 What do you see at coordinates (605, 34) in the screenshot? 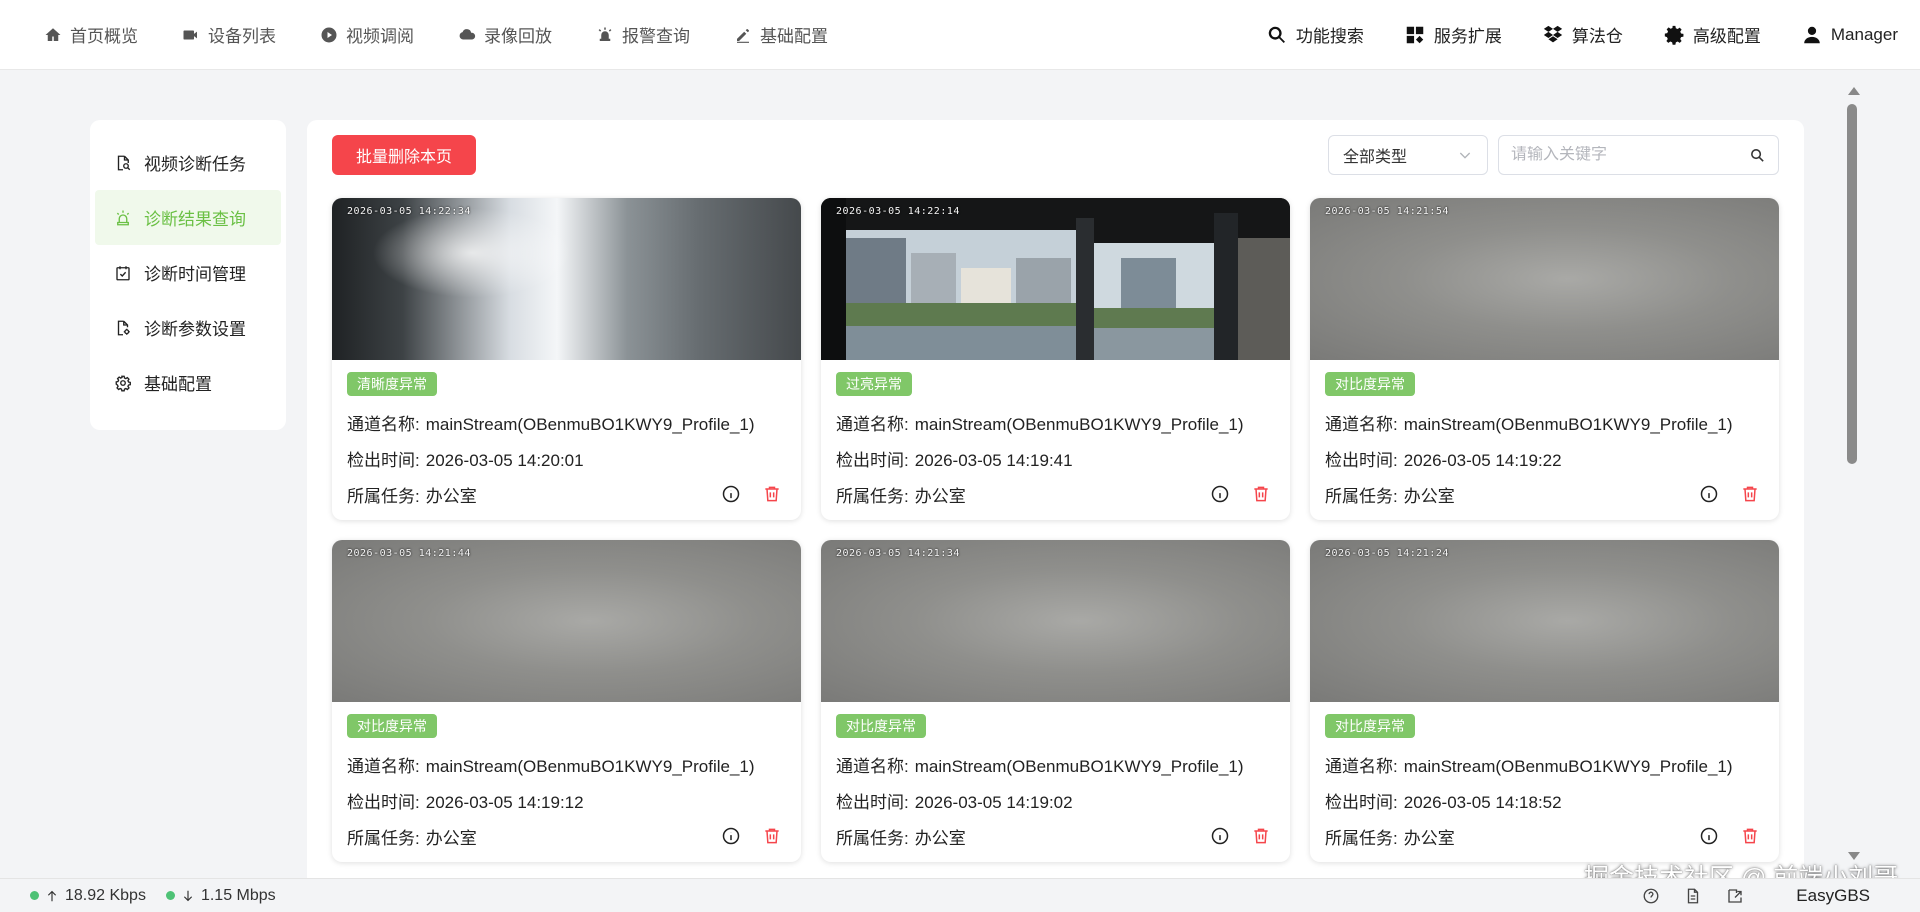
I see `alarm-icon` at bounding box center [605, 34].